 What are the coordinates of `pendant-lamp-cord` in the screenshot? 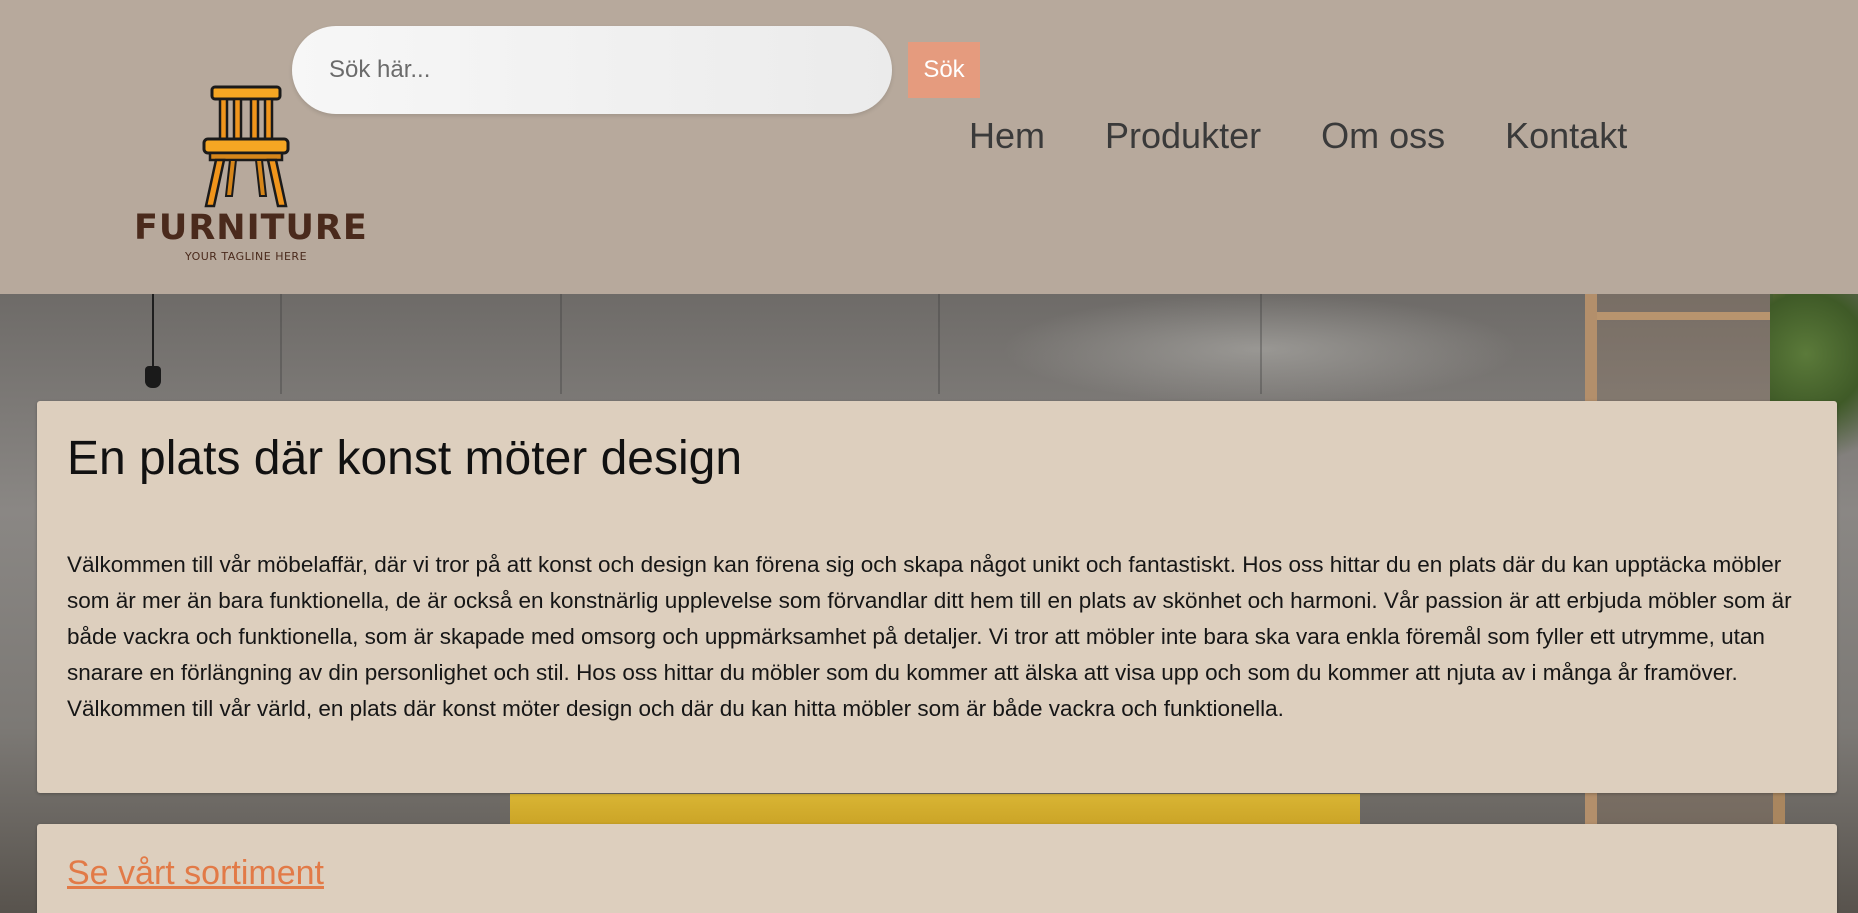 It's located at (153, 331).